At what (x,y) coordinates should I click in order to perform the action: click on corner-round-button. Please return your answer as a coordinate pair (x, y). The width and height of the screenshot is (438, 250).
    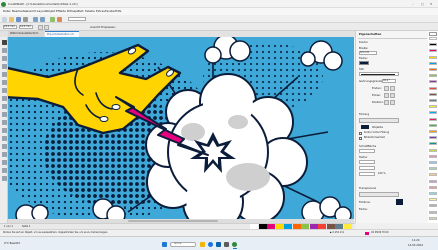
    Looking at the image, I should click on (392, 95).